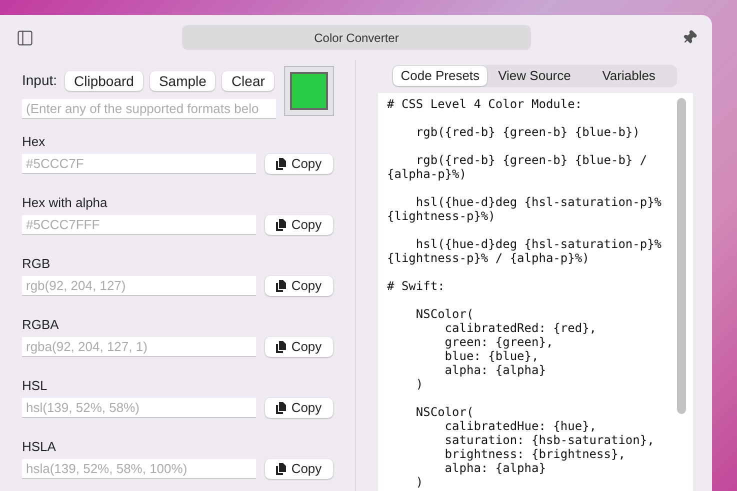 The height and width of the screenshot is (491, 737). I want to click on color-input-field: (Enter any of the supported formats belo, so click(149, 109).